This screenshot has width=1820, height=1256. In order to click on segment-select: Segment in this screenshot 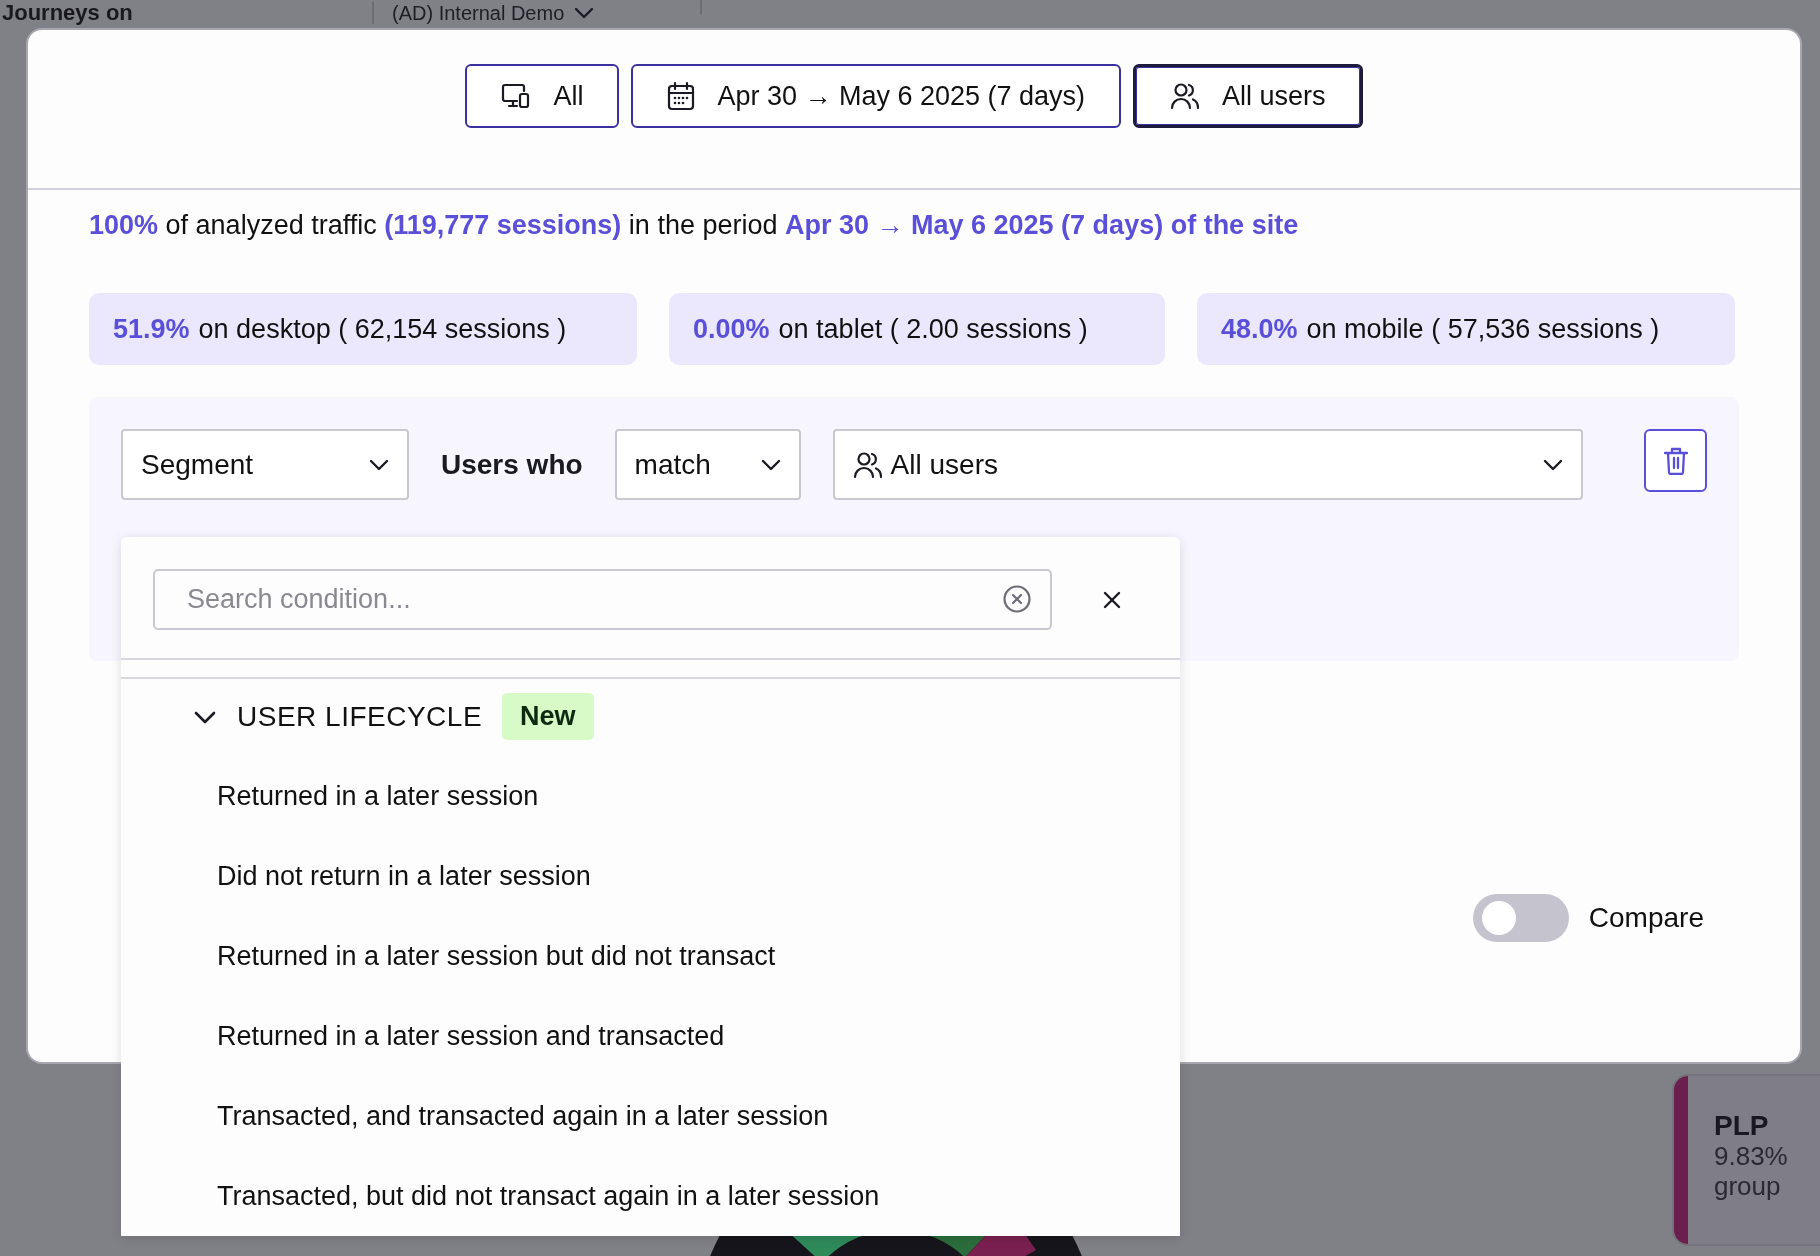, I will do `click(265, 465)`.